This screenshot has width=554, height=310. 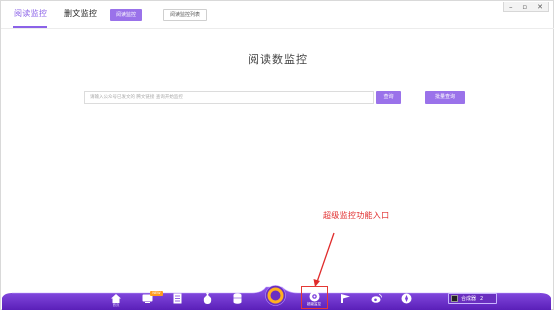 I want to click on dock-item-logo, so click(x=275, y=295).